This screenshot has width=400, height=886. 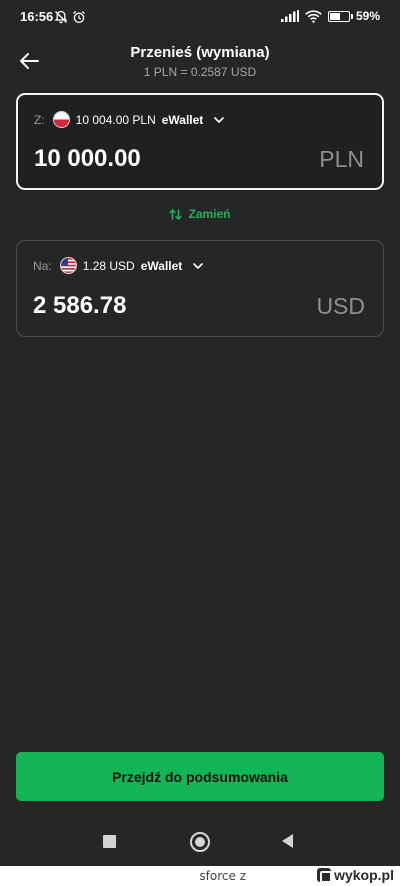 I want to click on battery-percent: 59%, so click(x=367, y=16).